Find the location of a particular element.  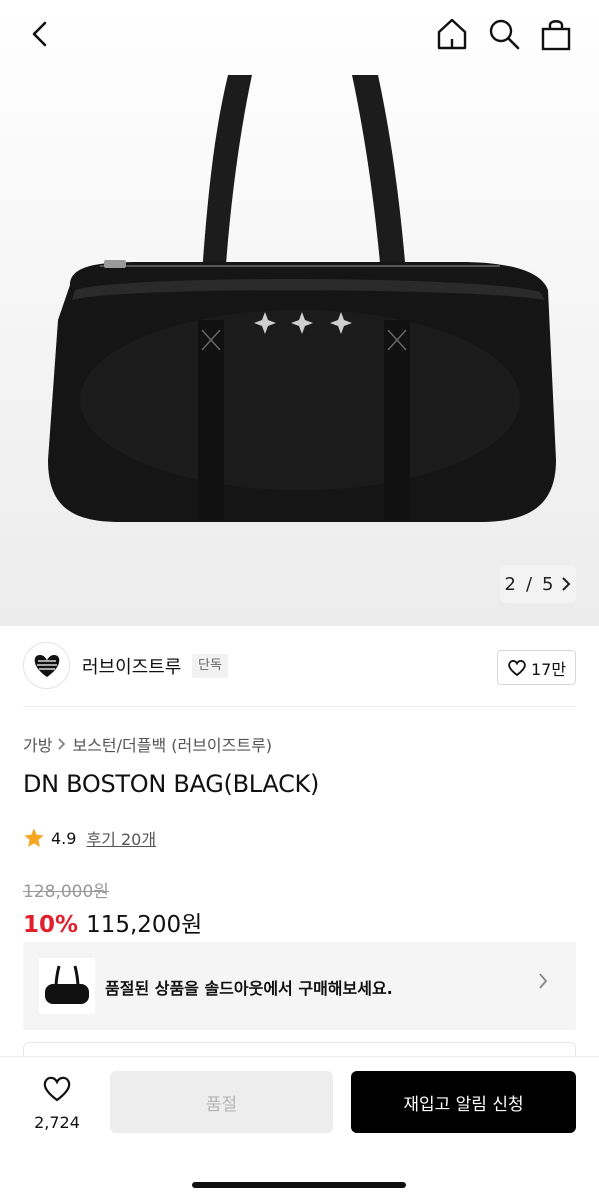

home-icon is located at coordinates (452, 34).